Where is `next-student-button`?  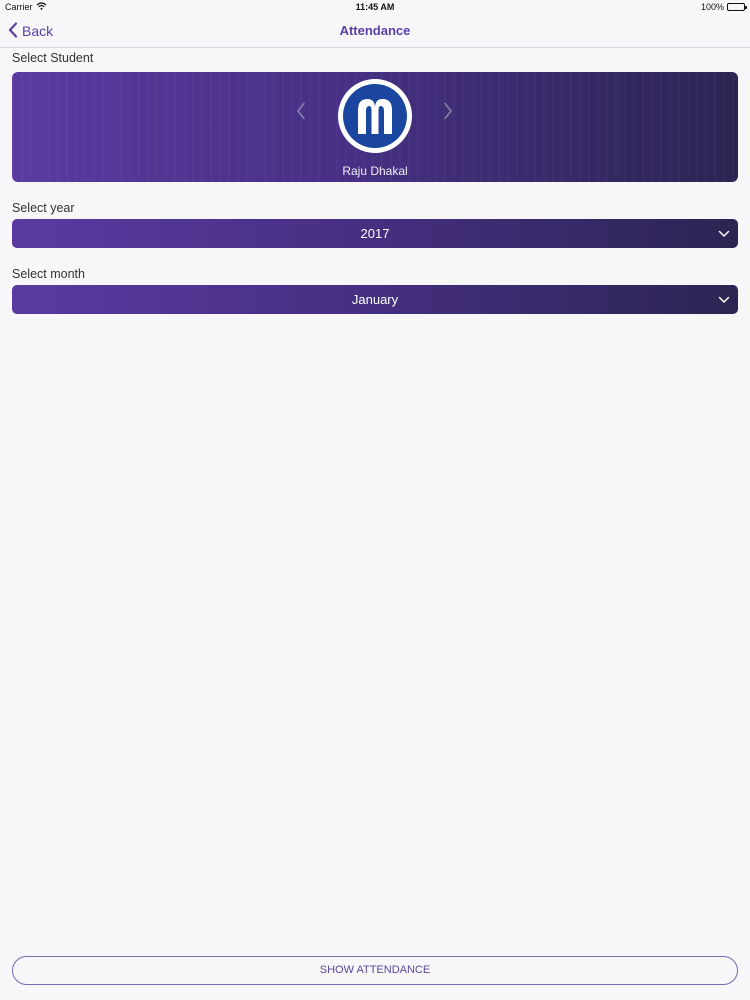 next-student-button is located at coordinates (448, 113).